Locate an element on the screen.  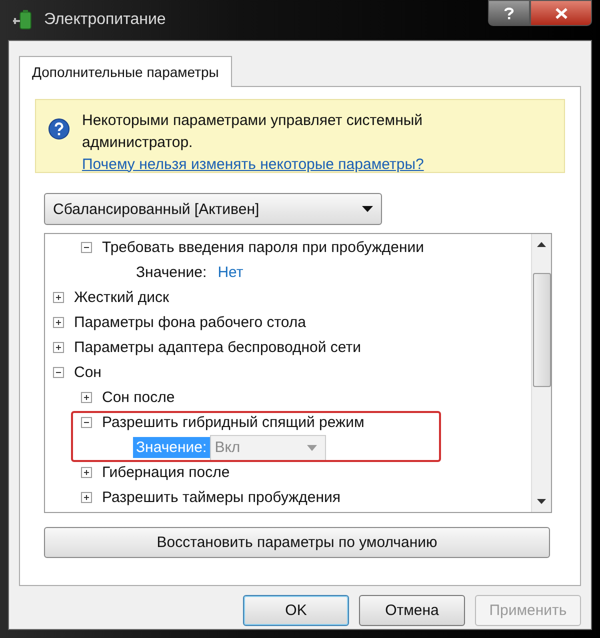
tab: Дополнительные параметры is located at coordinates (125, 71).